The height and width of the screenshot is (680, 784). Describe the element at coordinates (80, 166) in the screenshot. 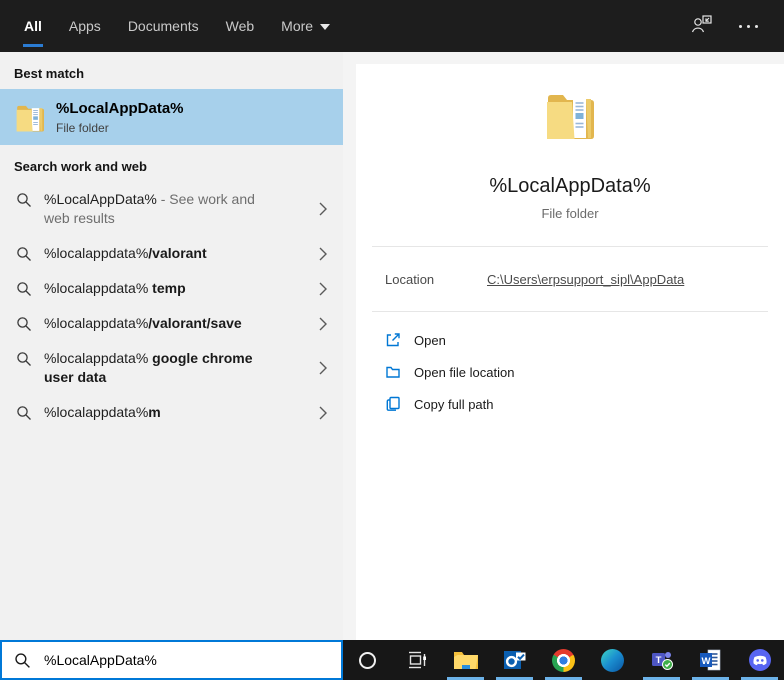

I see `web-section-header: Search work and web` at that location.